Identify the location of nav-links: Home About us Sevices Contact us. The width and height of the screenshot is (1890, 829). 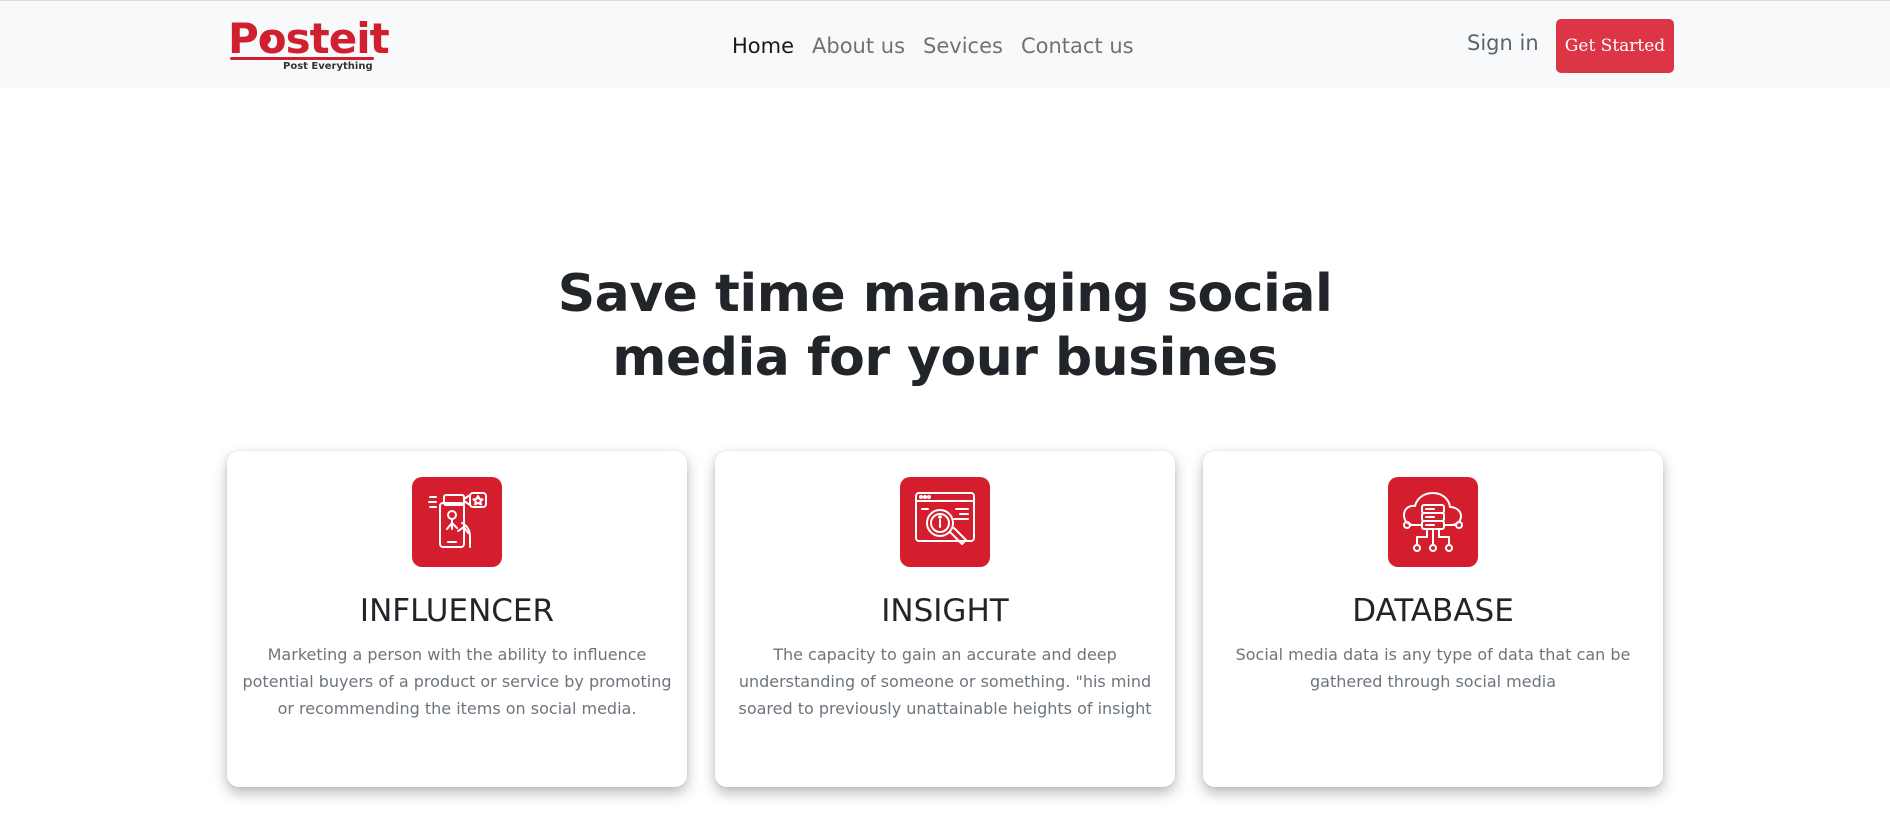
(933, 46).